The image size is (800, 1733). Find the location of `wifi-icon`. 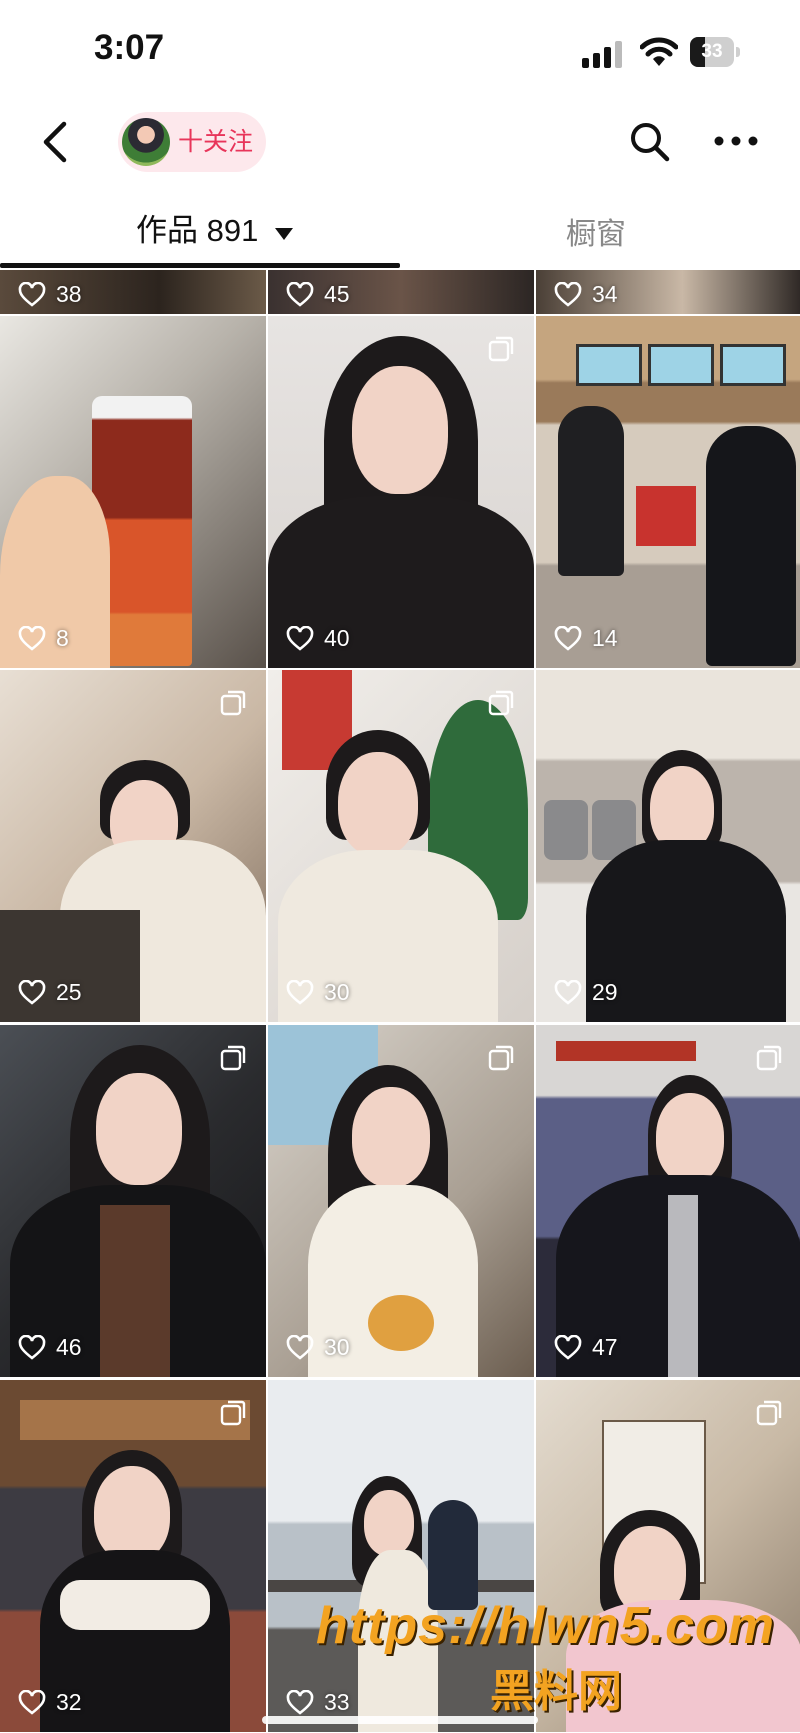

wifi-icon is located at coordinates (659, 51).